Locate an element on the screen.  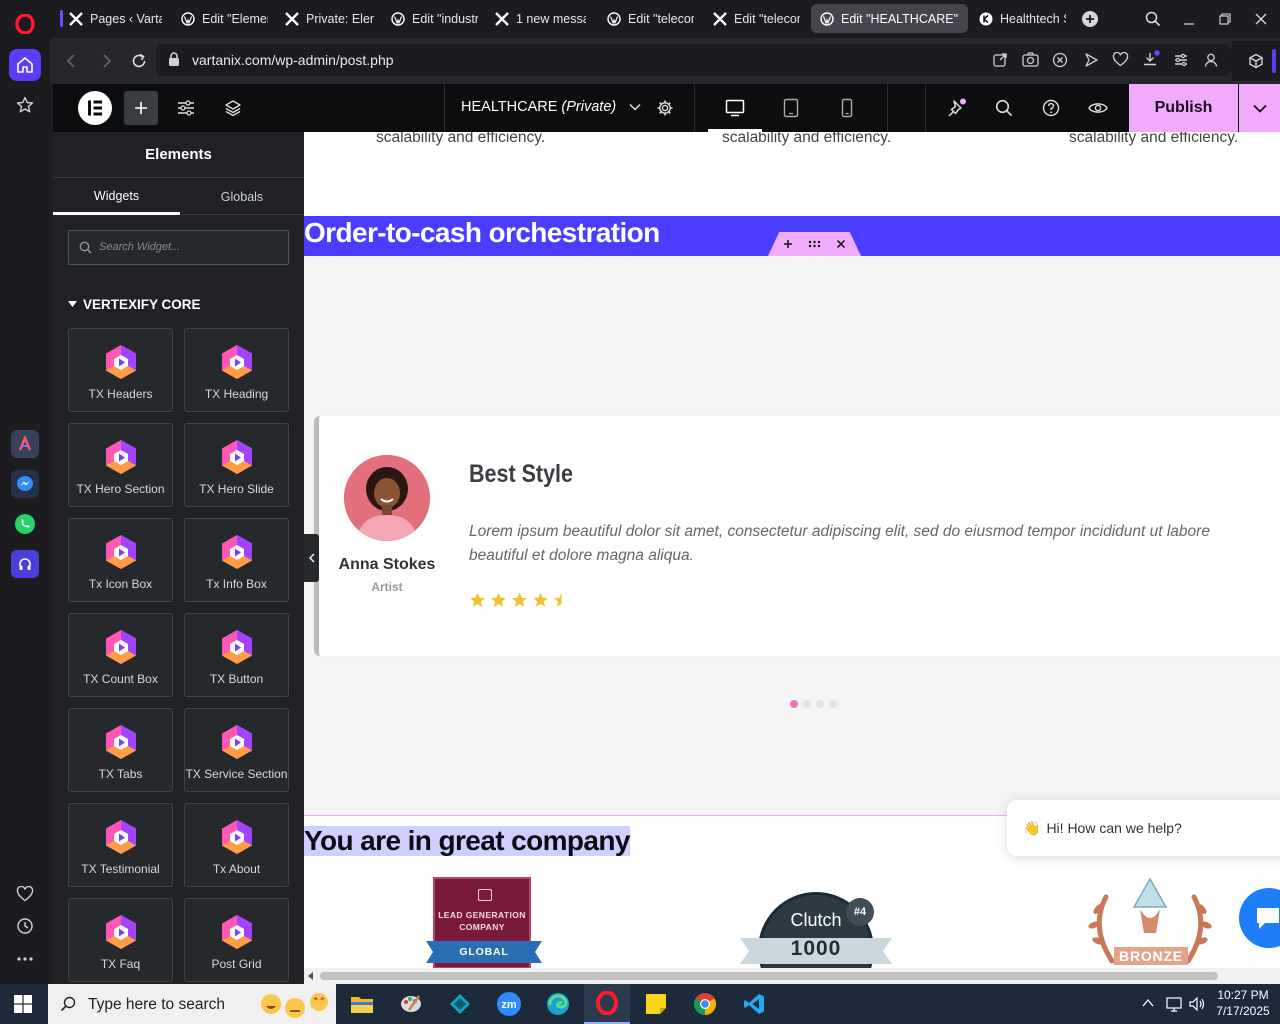
share-icon is located at coordinates (1000, 60).